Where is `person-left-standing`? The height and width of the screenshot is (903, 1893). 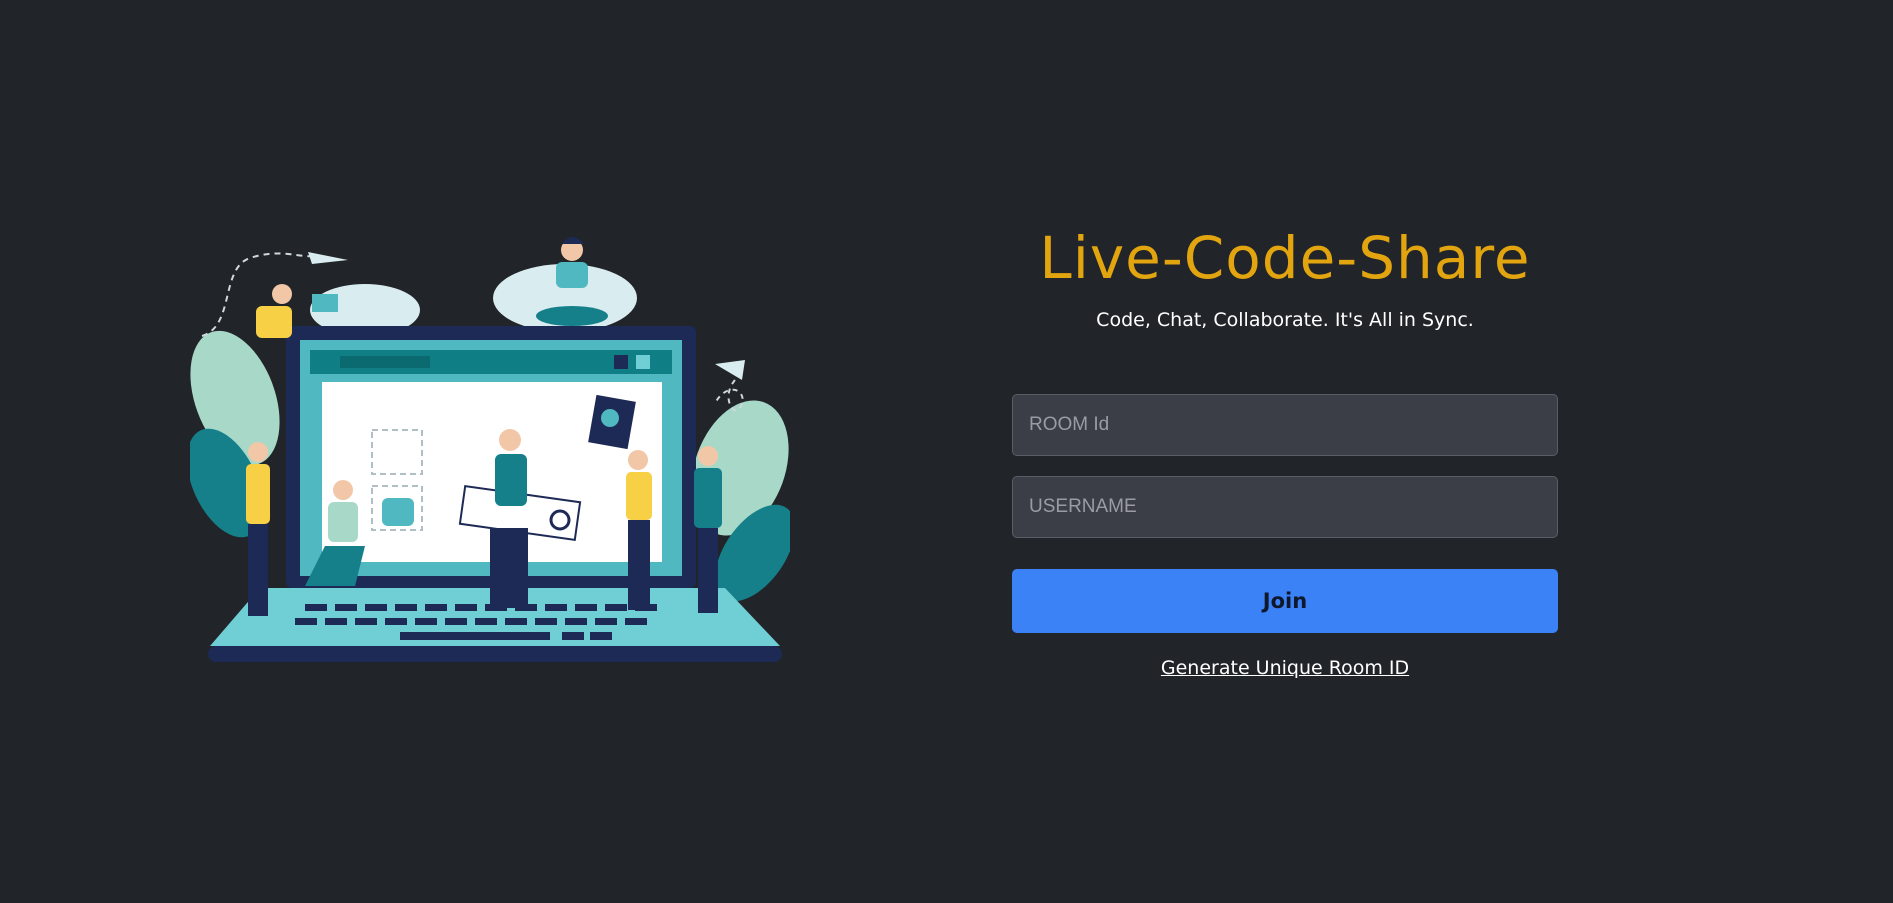 person-left-standing is located at coordinates (258, 529).